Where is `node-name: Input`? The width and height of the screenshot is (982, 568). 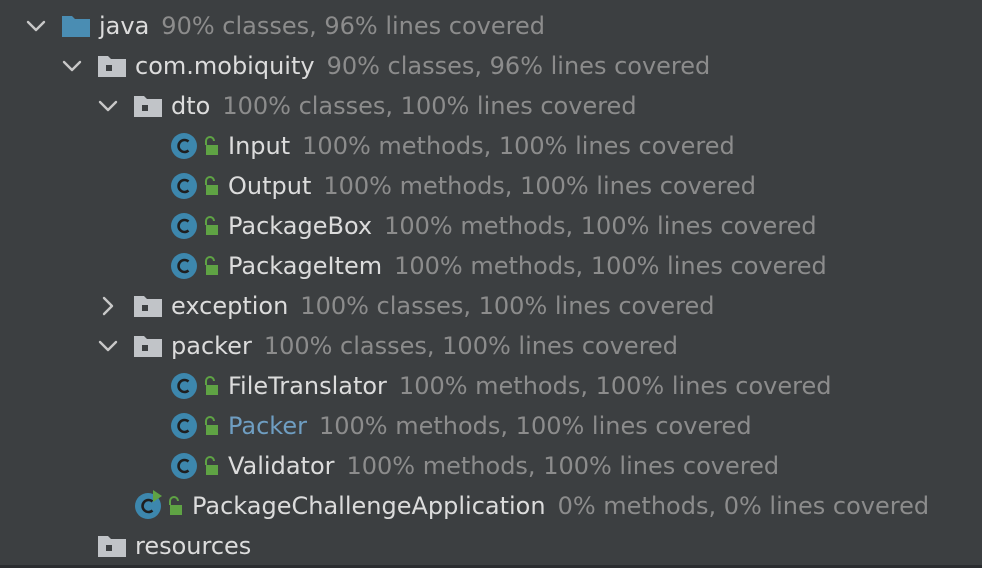
node-name: Input is located at coordinates (259, 146).